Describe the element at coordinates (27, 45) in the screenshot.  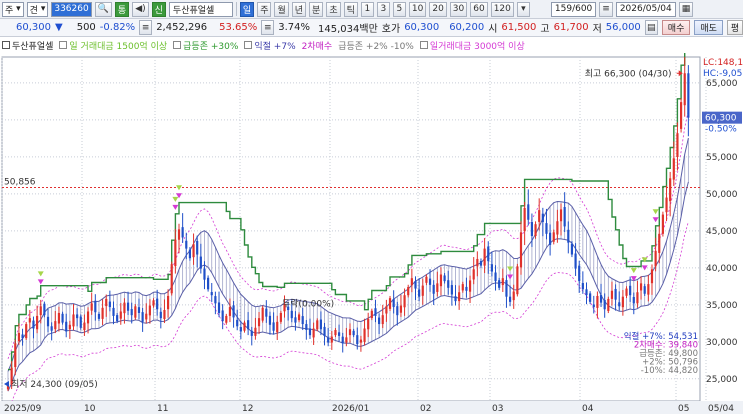
I see `legend-stock: 두산퓨얼셀` at that location.